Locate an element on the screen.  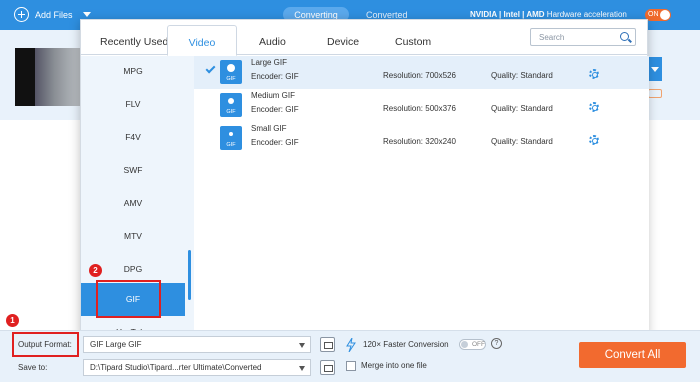
output-format-select: GIF Large GIF is located at coordinates (197, 344).